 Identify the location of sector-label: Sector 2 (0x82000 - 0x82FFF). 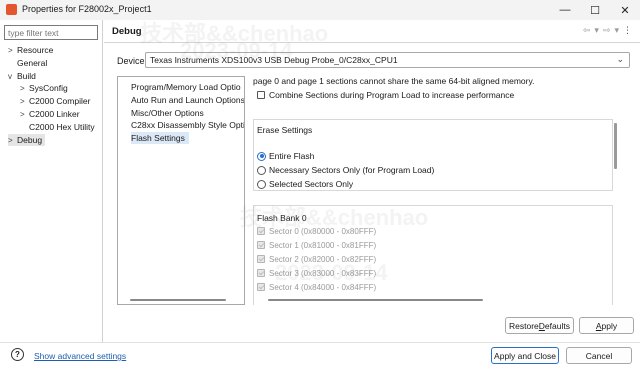
(323, 259).